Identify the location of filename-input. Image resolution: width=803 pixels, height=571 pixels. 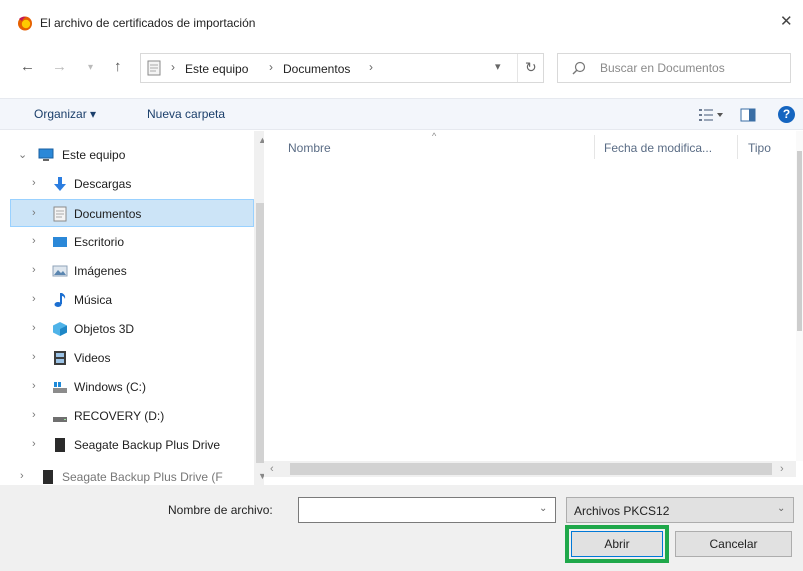
(414, 510).